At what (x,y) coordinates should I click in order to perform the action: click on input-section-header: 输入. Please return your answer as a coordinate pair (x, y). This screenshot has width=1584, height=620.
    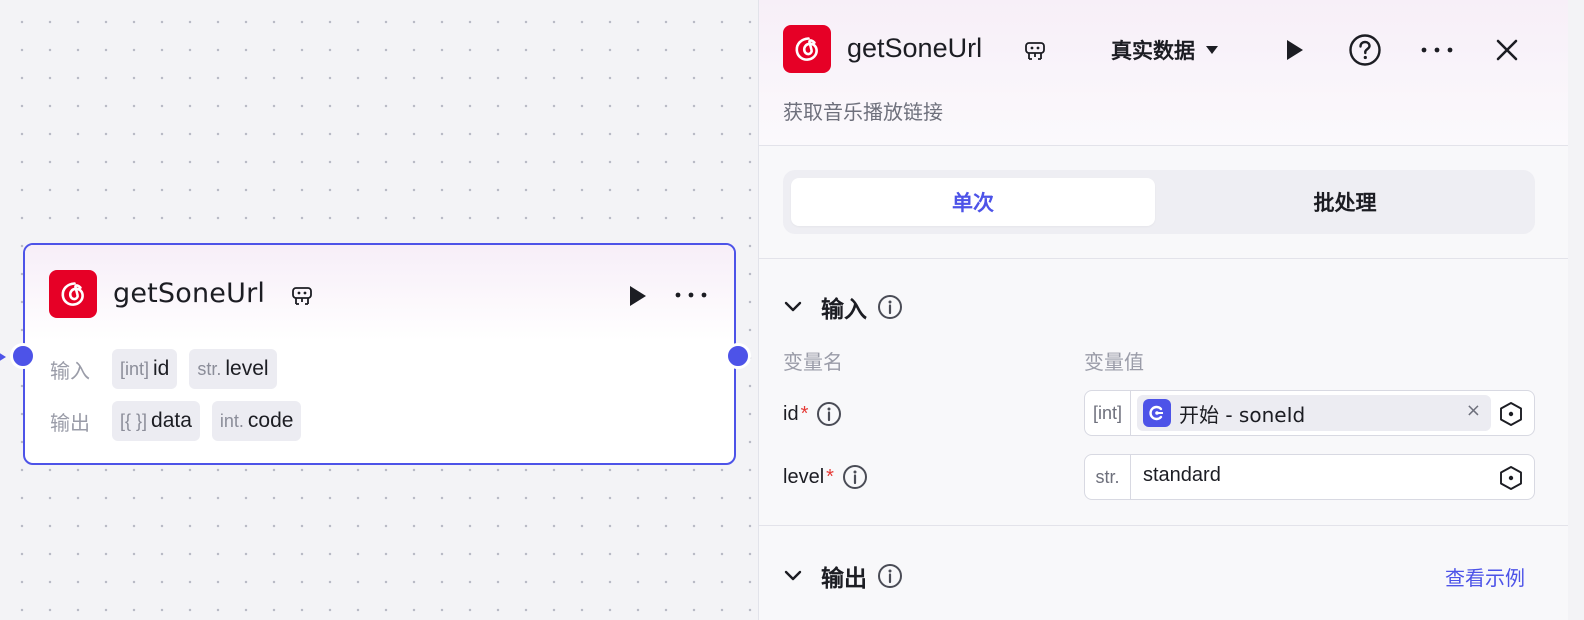
    Looking at the image, I should click on (843, 307).